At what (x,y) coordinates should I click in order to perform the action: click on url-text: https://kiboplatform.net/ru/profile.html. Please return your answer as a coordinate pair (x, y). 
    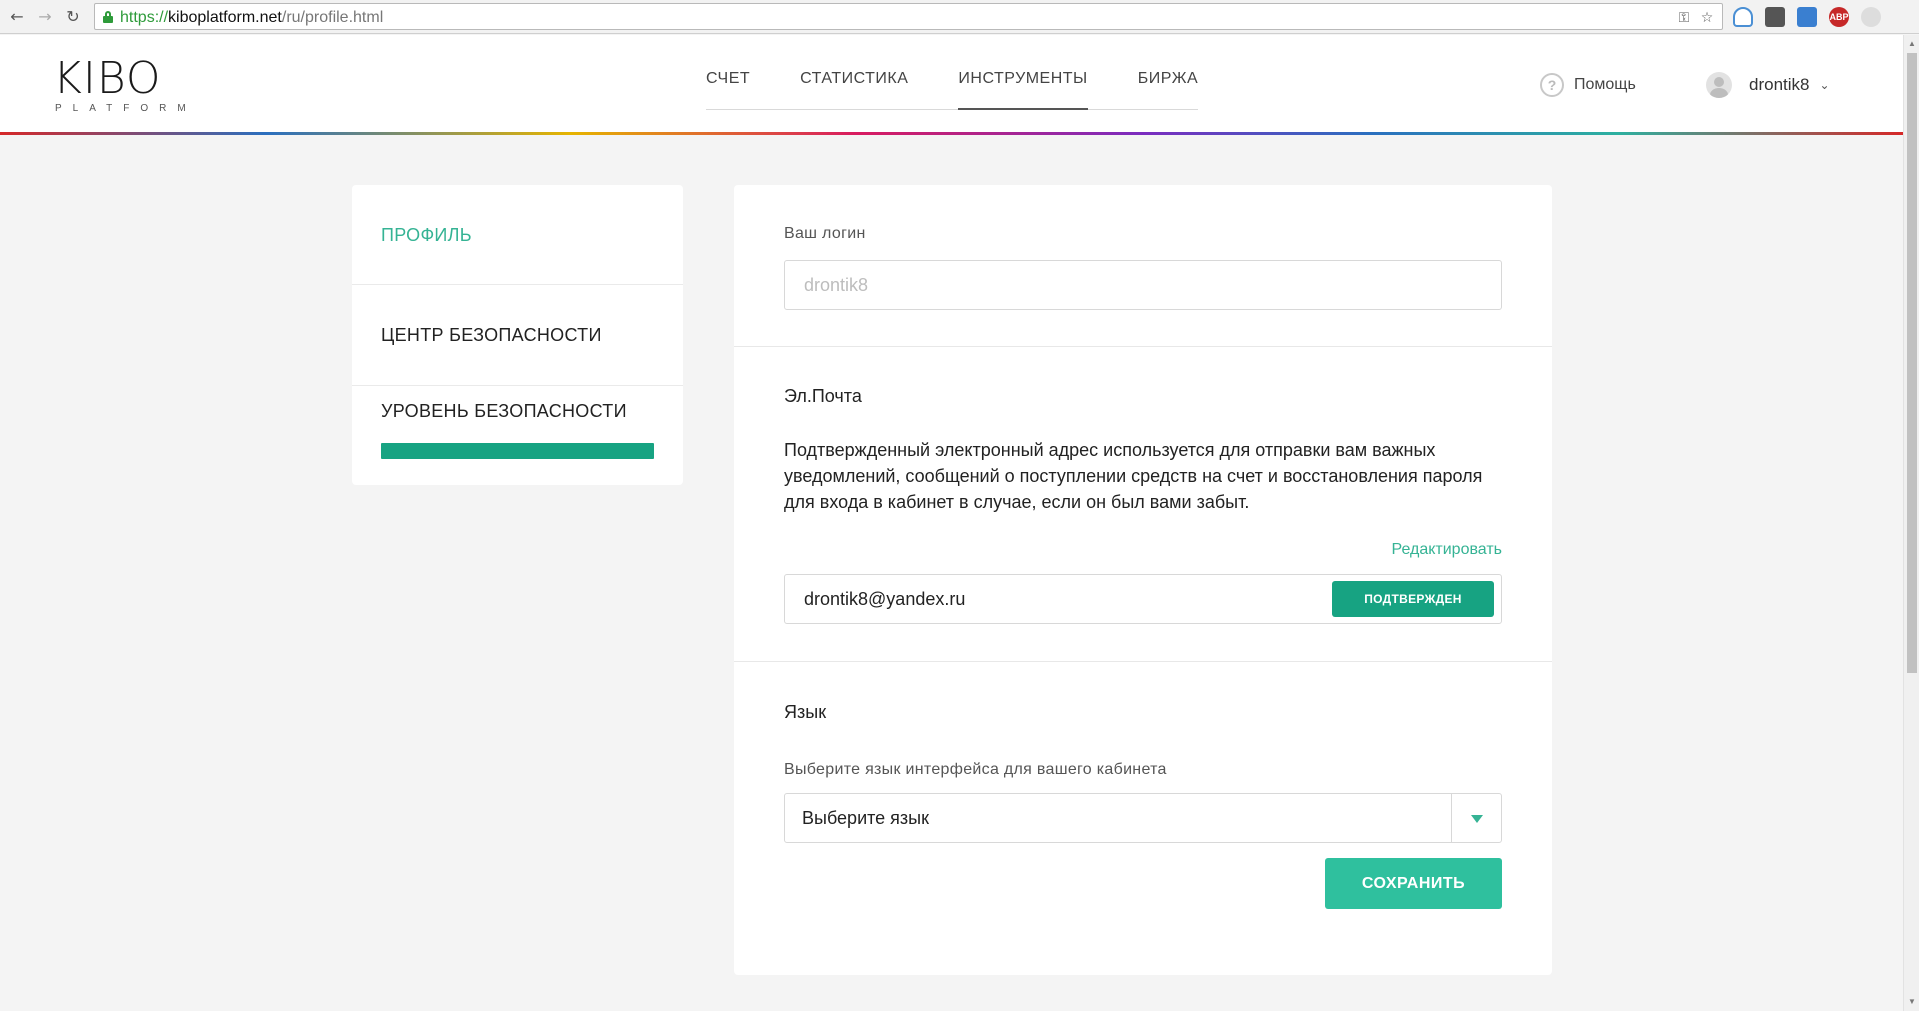
    Looking at the image, I should click on (252, 17).